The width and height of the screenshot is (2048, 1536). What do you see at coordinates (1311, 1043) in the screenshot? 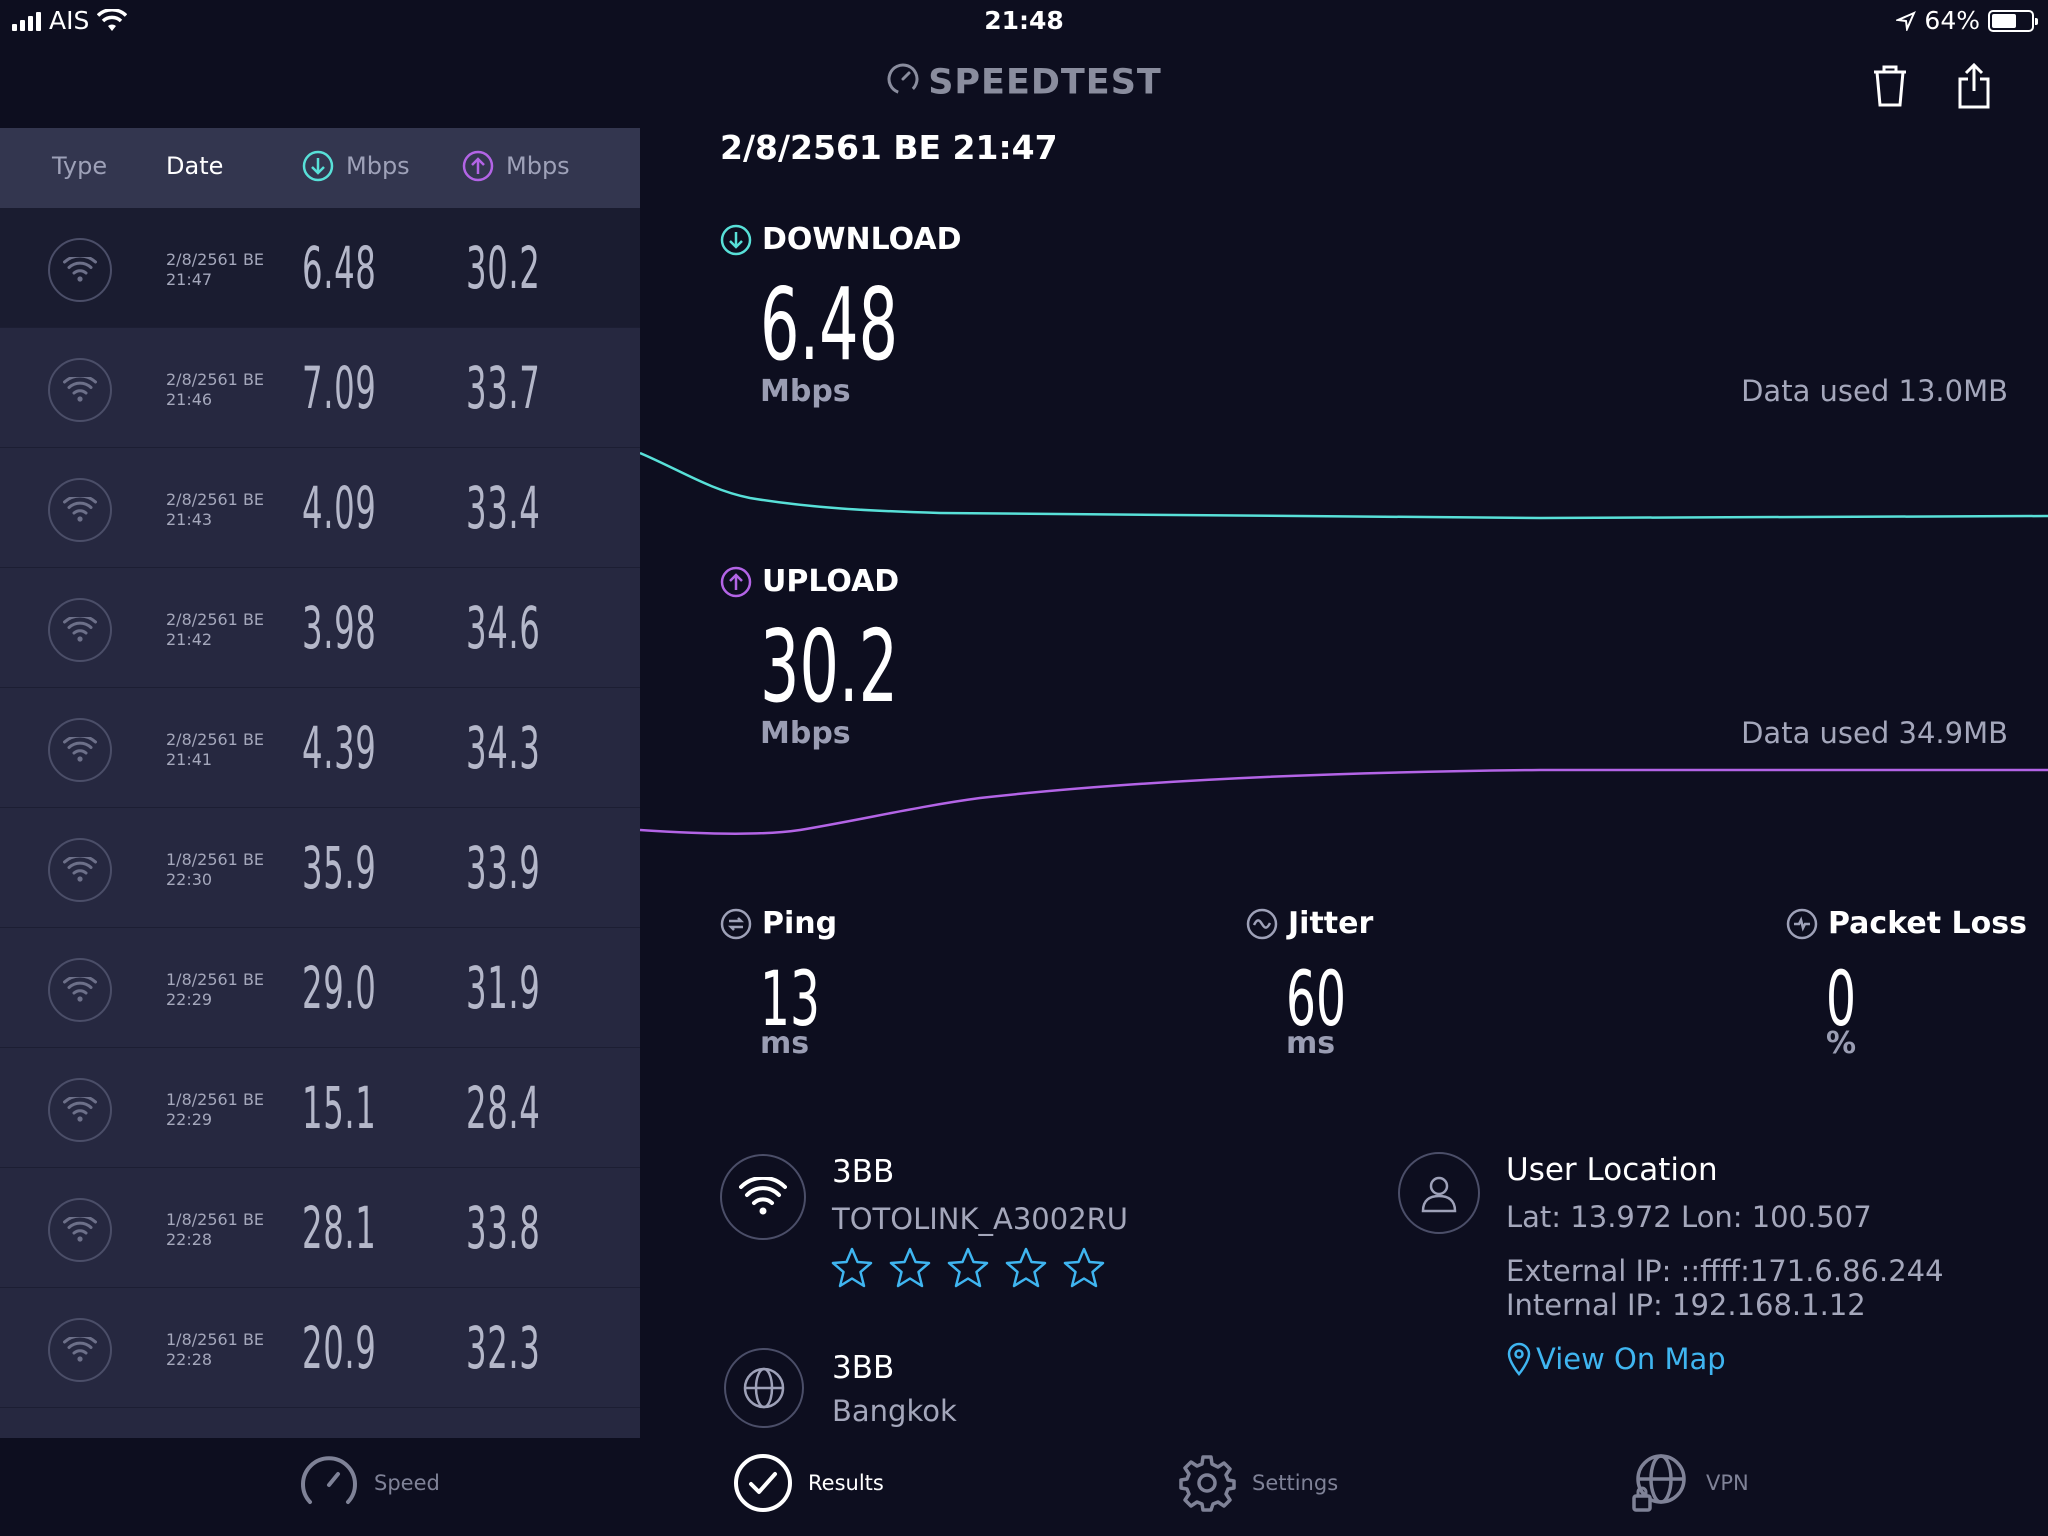
I see `jitter-unit: ms` at bounding box center [1311, 1043].